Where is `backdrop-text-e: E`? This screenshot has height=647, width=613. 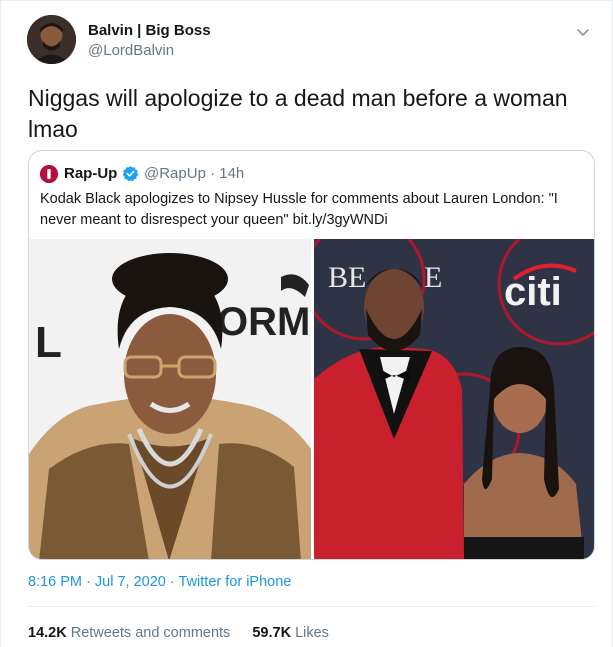
backdrop-text-e: E is located at coordinates (433, 277).